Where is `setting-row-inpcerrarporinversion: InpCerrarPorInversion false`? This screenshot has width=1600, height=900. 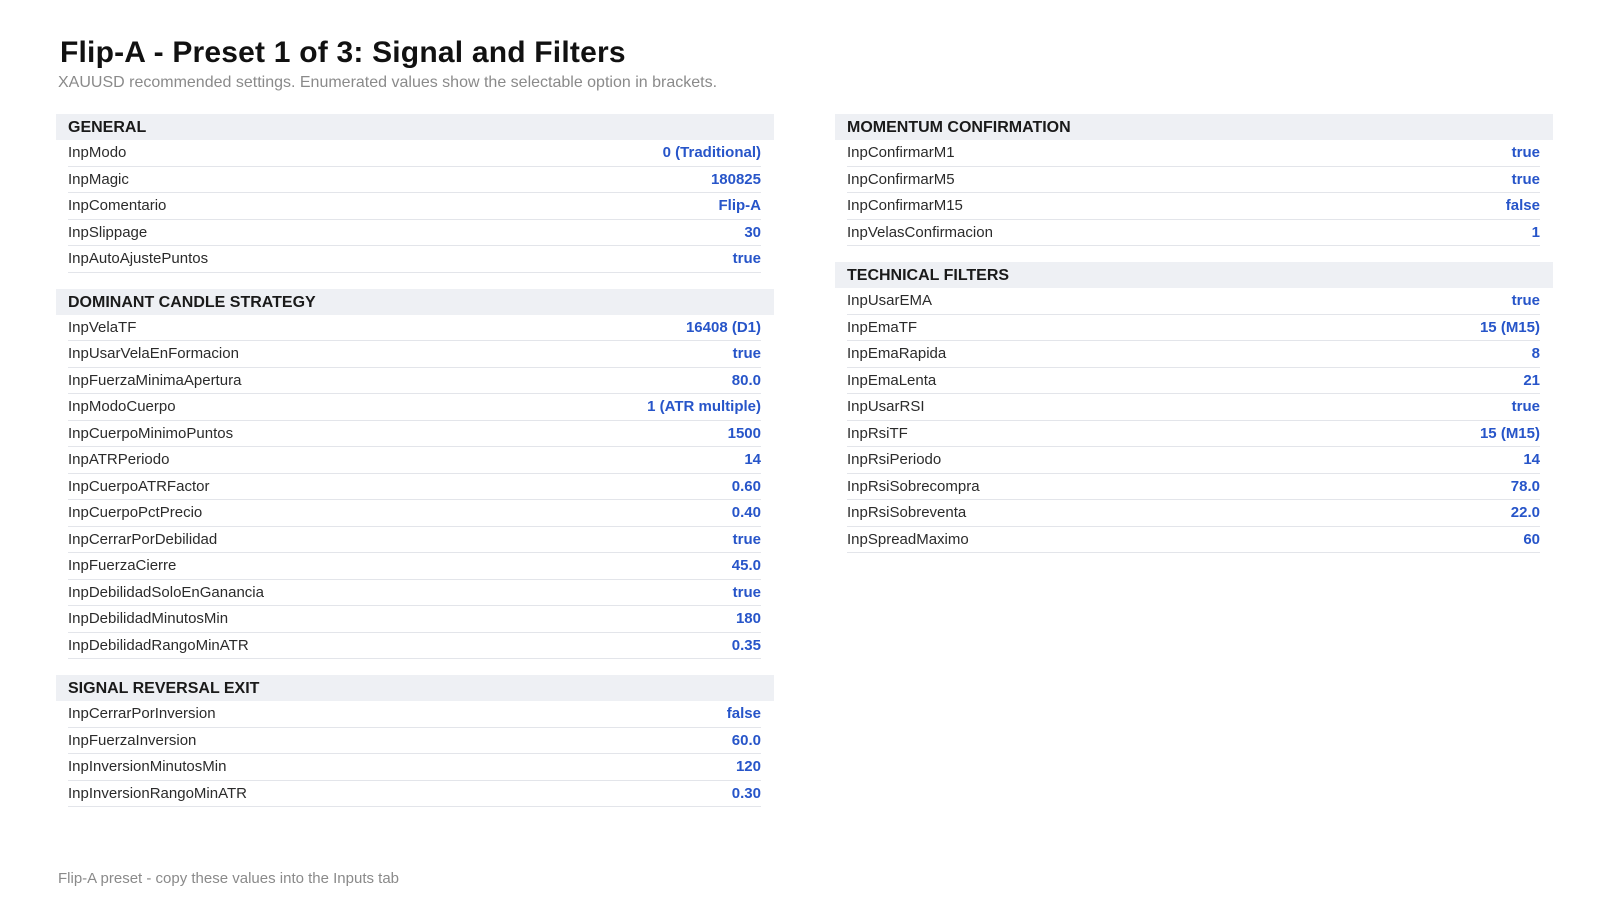 setting-row-inpcerrarporinversion: InpCerrarPorInversion false is located at coordinates (414, 714).